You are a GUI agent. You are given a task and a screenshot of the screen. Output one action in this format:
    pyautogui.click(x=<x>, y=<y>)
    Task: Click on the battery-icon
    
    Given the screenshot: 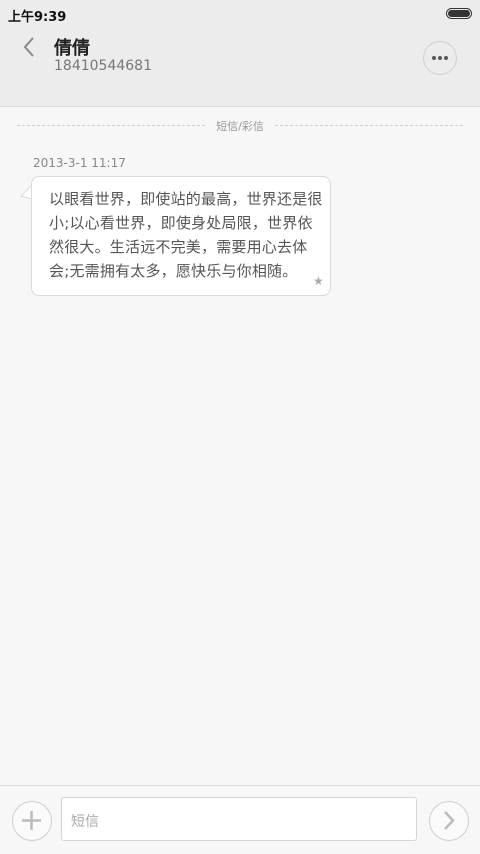 What is the action you would take?
    pyautogui.click(x=459, y=13)
    